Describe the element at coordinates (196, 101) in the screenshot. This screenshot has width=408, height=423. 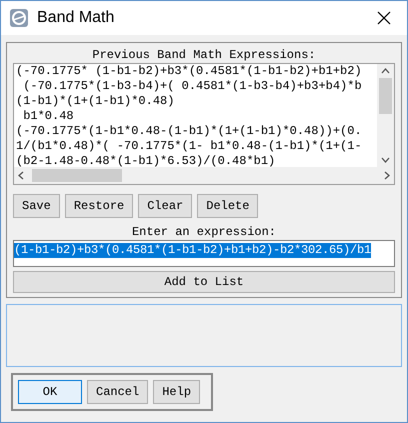
I see `expression-line: (1-b1)*(1+(1-b1)*0.48)` at that location.